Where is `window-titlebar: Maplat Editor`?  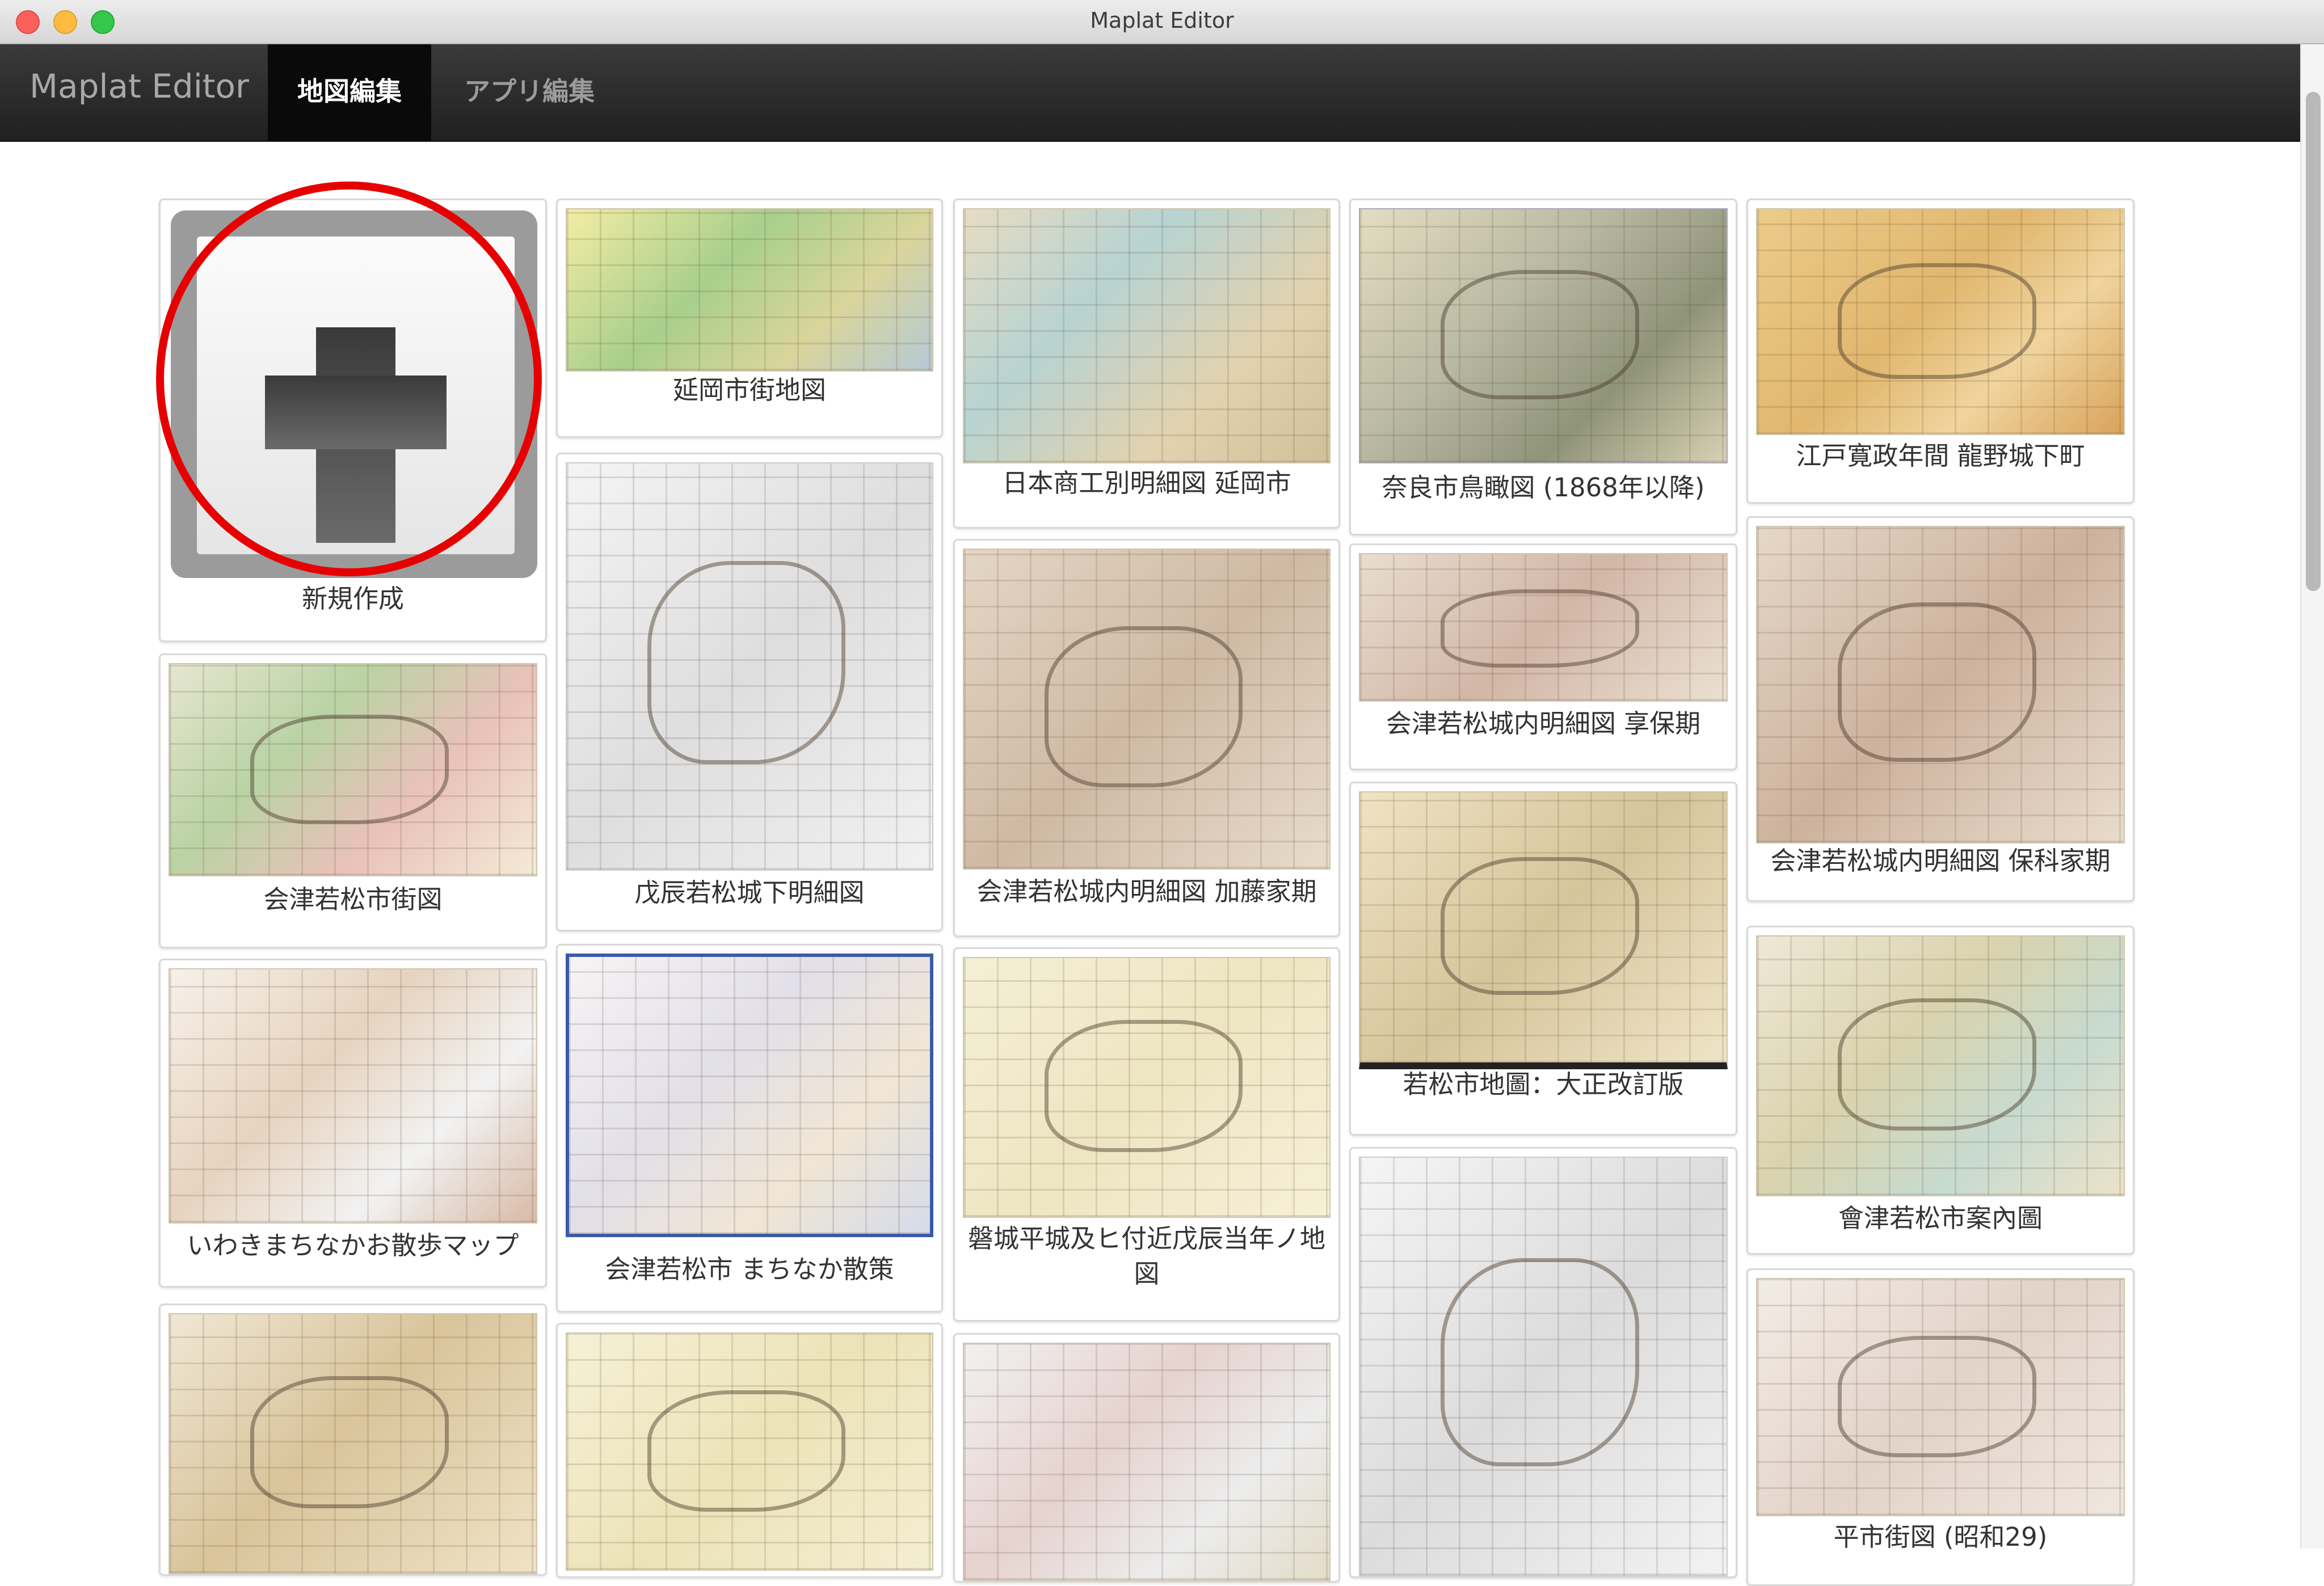 window-titlebar: Maplat Editor is located at coordinates (1162, 22).